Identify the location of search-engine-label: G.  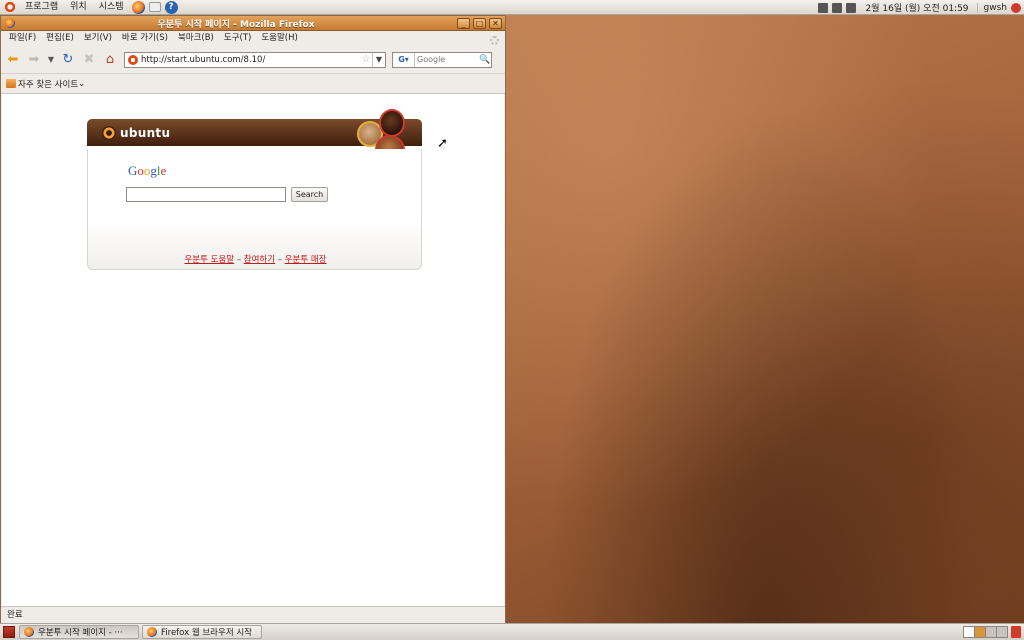
(401, 59).